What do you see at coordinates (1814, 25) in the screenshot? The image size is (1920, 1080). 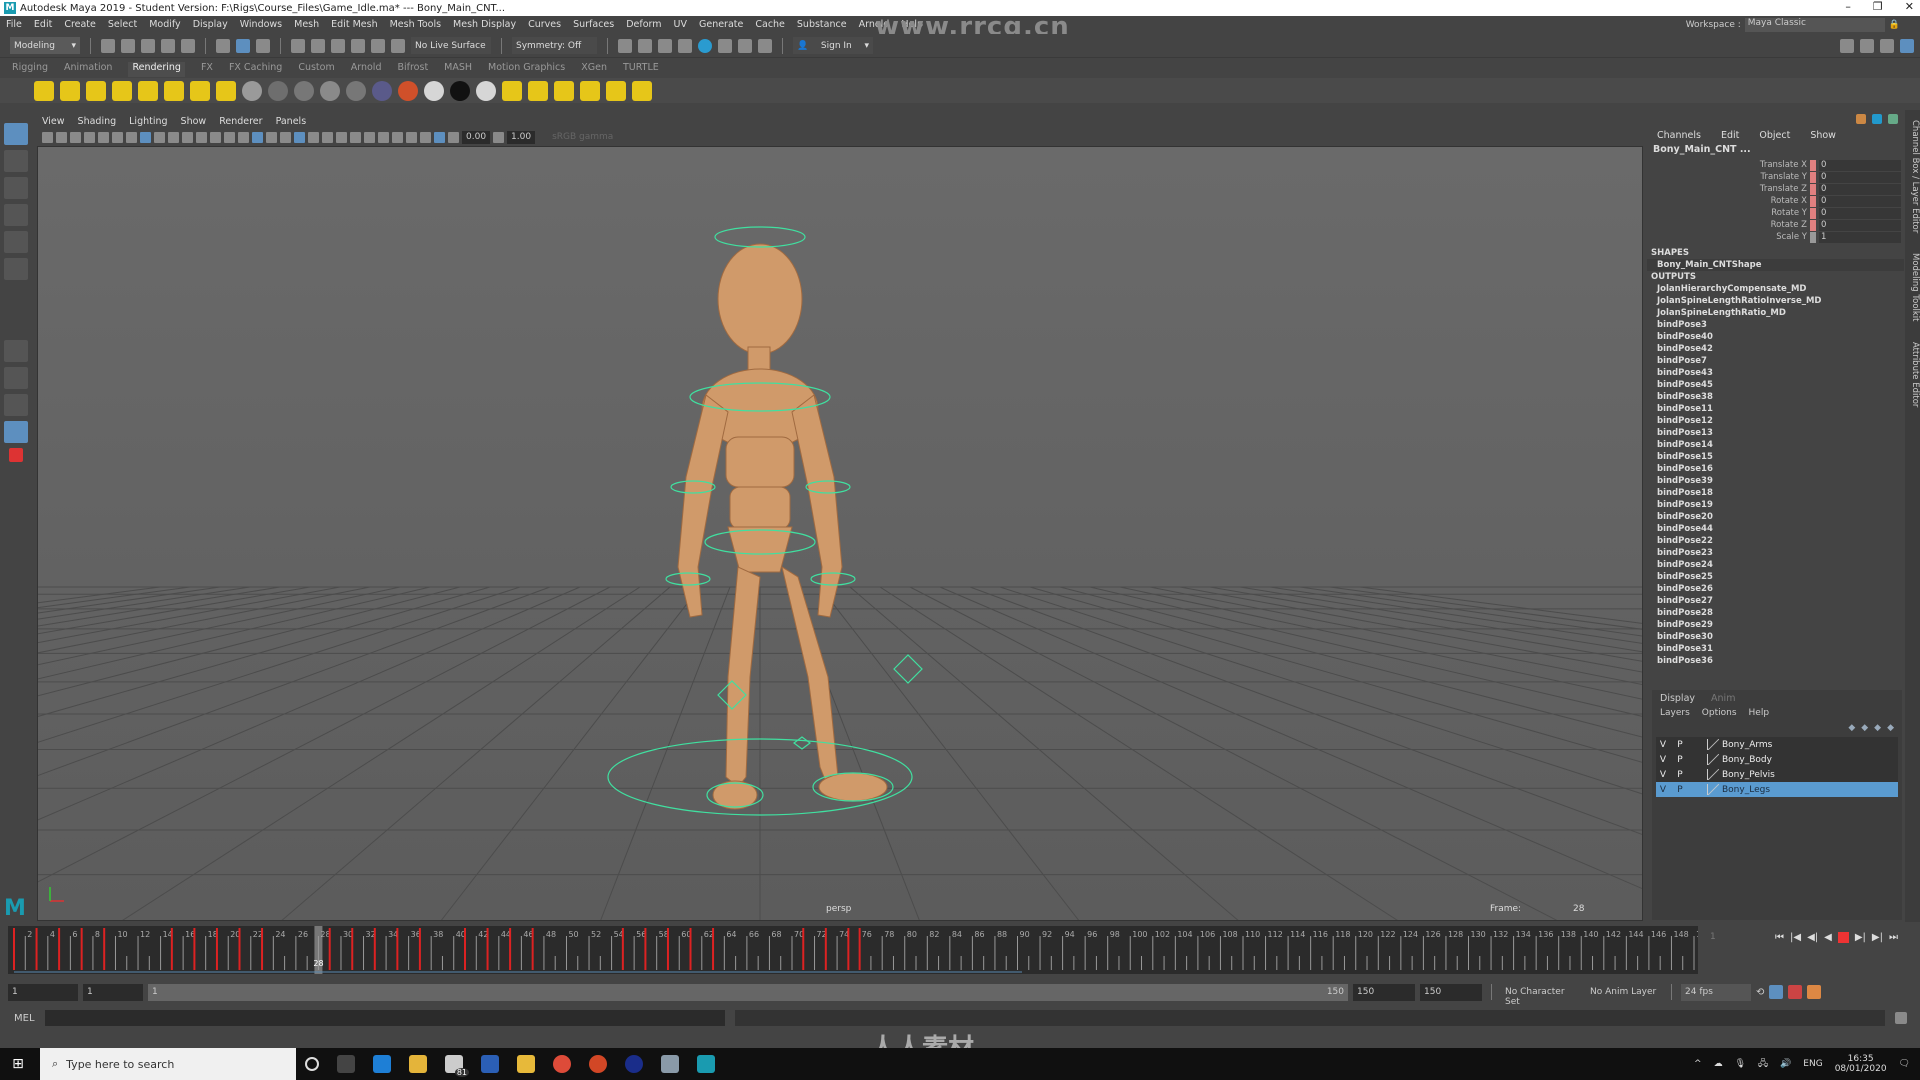 I see `workspace-dropdown: Maya Classic` at bounding box center [1814, 25].